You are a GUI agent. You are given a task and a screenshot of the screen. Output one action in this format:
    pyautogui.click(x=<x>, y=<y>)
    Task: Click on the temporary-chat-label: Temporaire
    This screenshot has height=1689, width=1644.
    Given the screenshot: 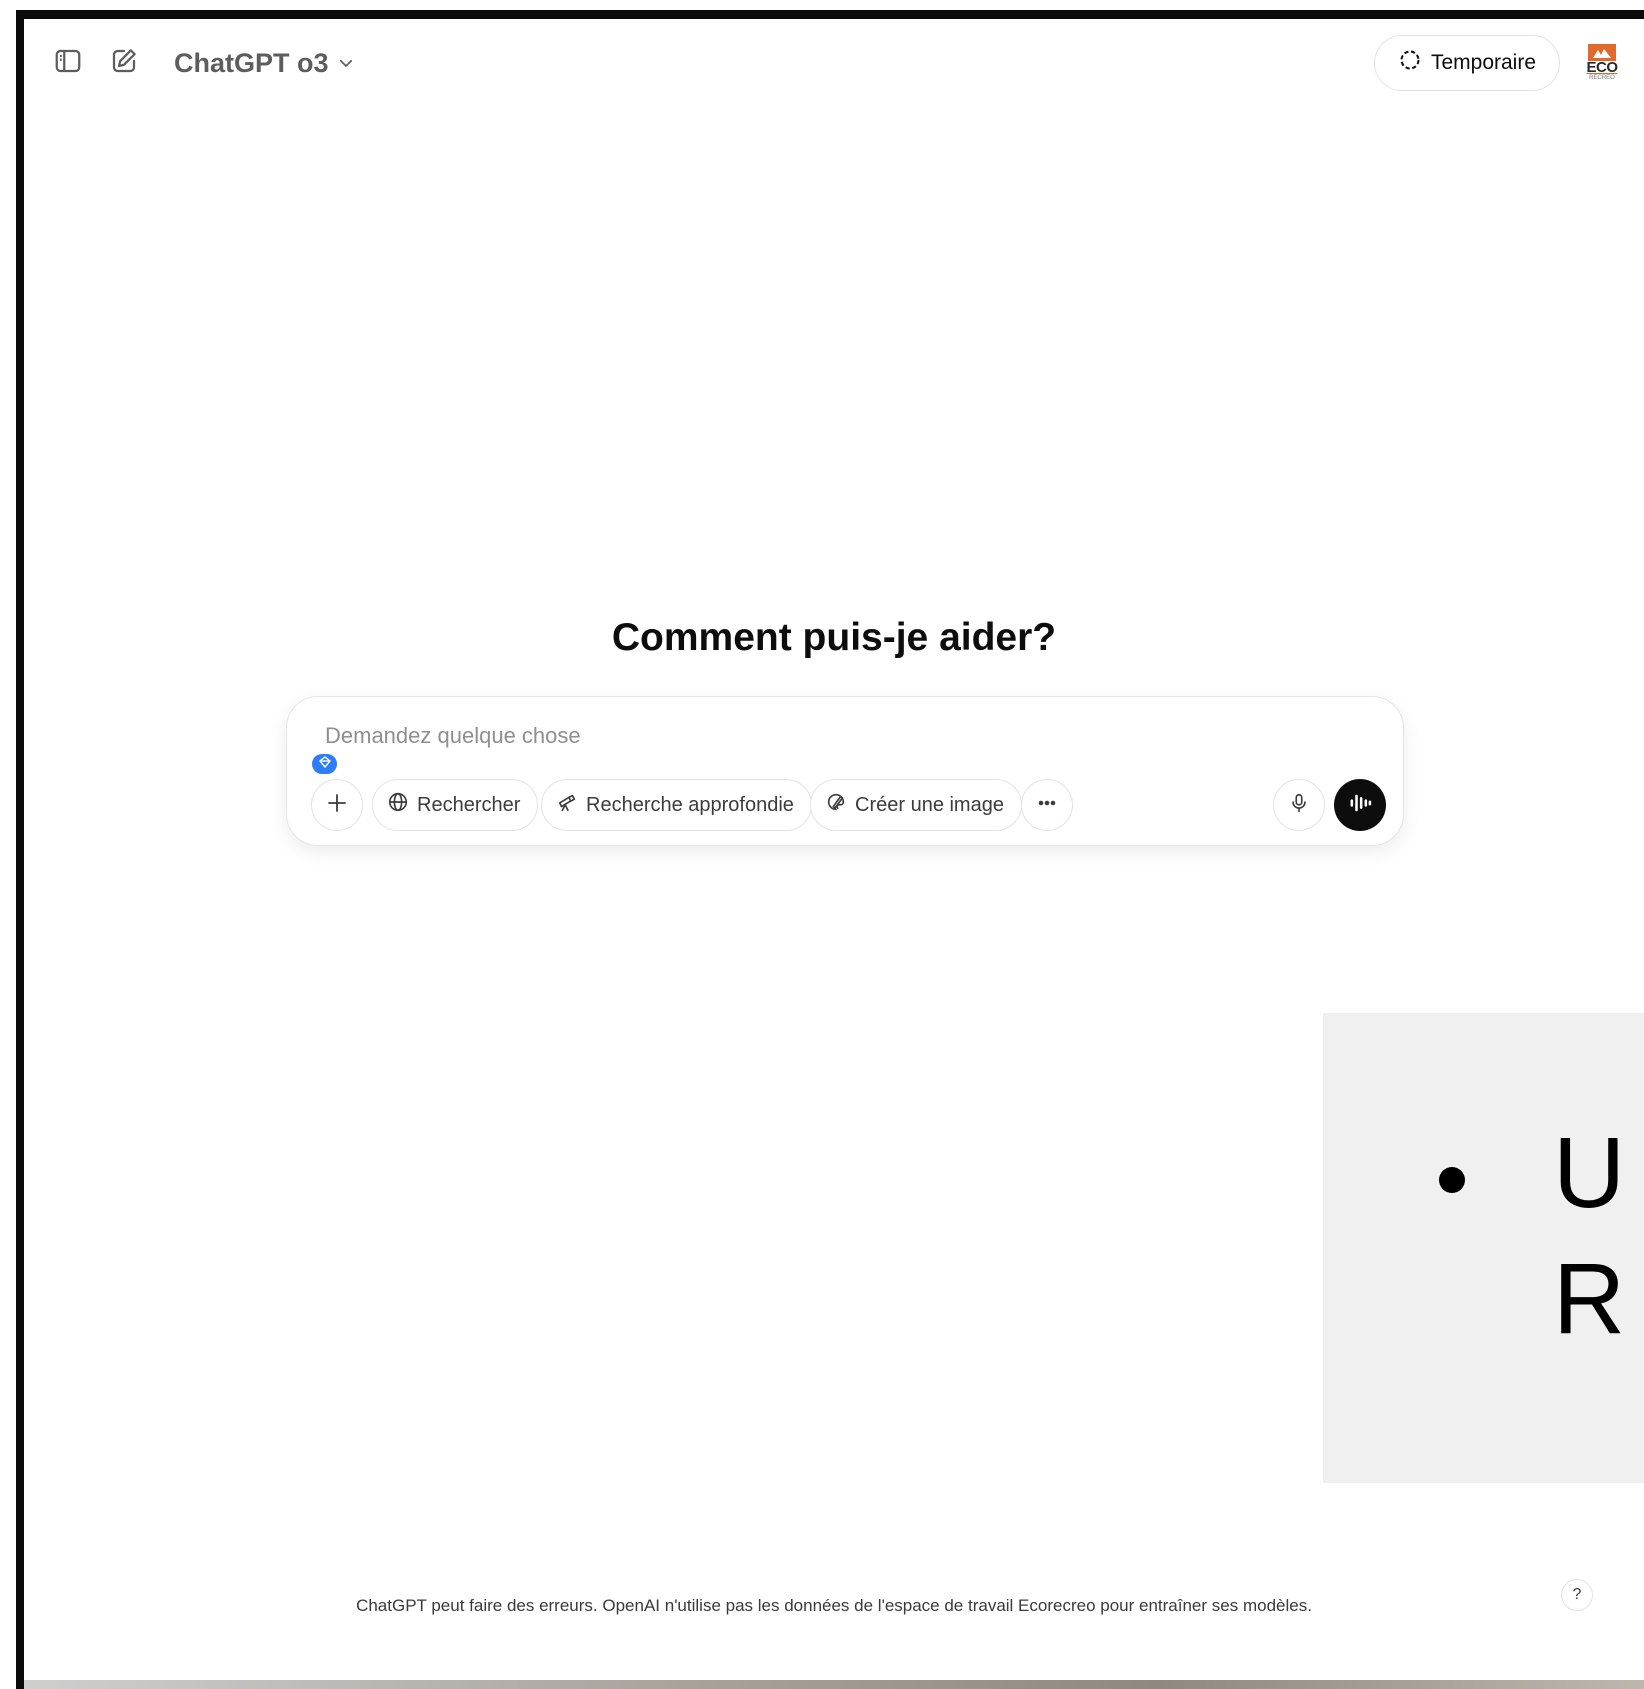 What is the action you would take?
    pyautogui.click(x=1483, y=62)
    